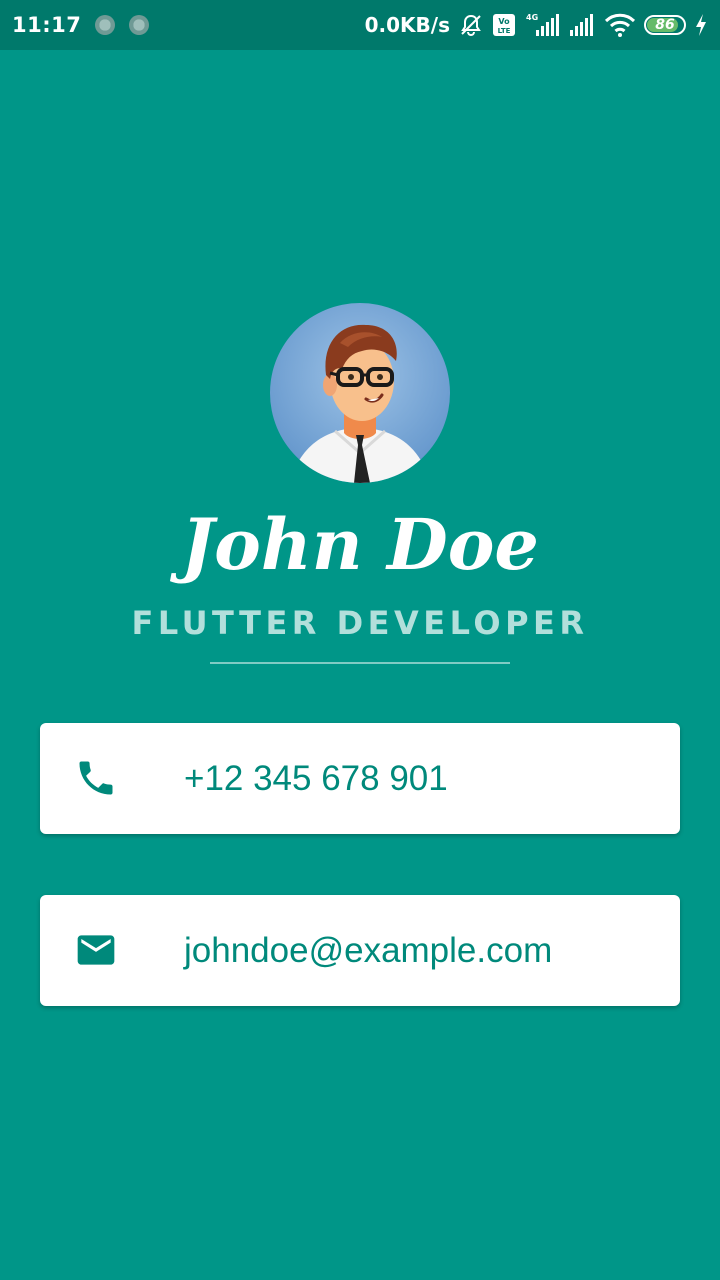  Describe the element at coordinates (360, 544) in the screenshot. I see `profile-name: John Doe` at that location.